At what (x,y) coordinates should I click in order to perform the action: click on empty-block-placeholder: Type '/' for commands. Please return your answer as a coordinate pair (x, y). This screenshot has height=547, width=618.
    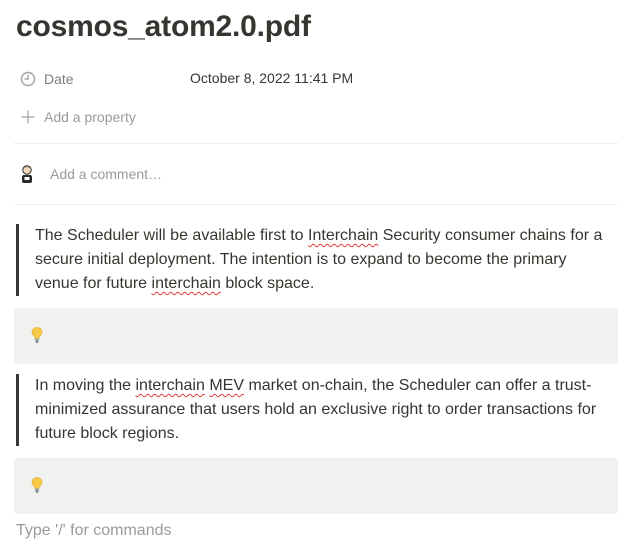
    Looking at the image, I should click on (94, 531).